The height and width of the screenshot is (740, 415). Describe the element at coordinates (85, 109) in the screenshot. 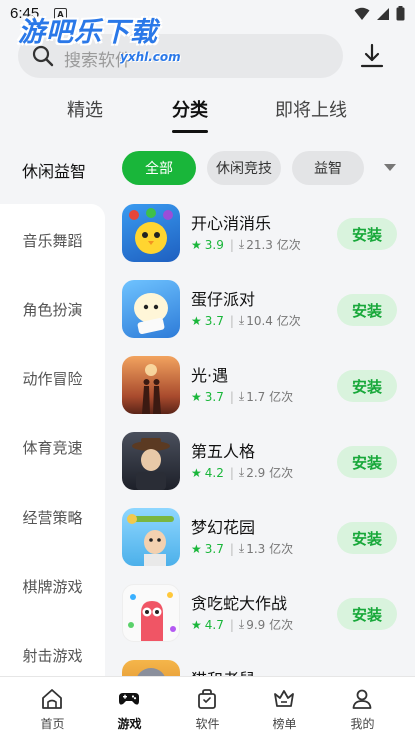

I see `tab-featured: 精选` at that location.